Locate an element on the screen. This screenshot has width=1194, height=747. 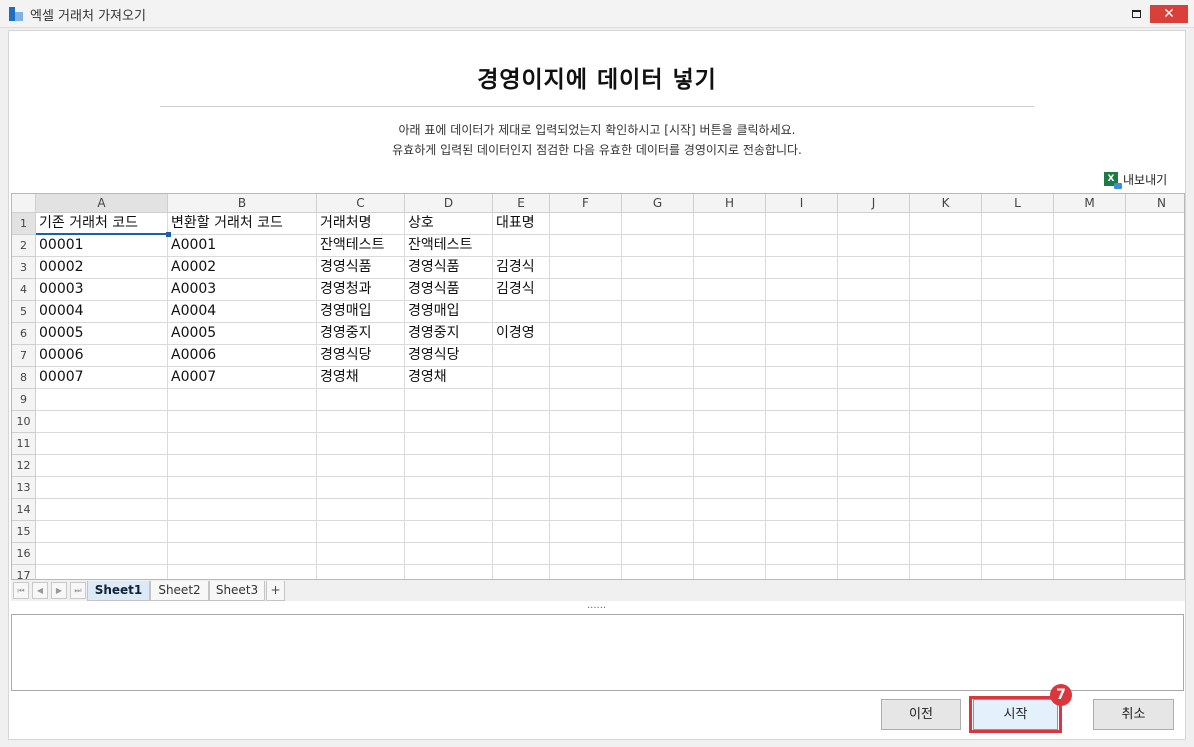
cell-n17 is located at coordinates (1155, 572).